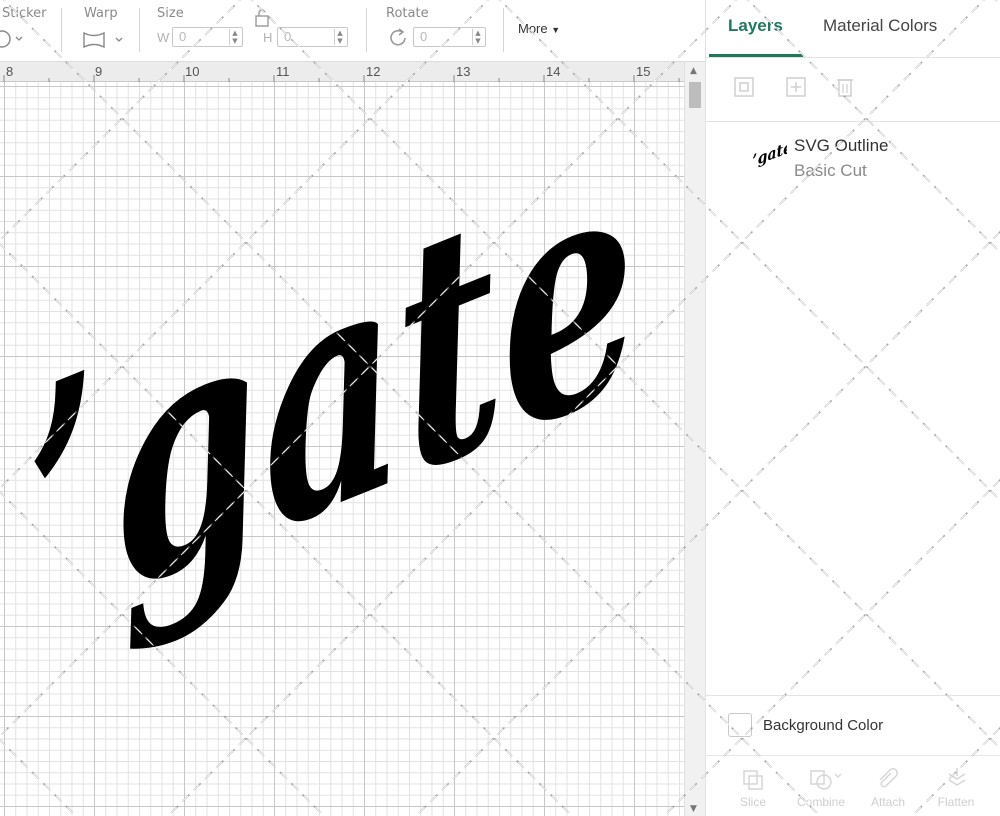 Image resolution: width=1000 pixels, height=816 pixels. I want to click on width-input: 0 ▲ ▼, so click(207, 37).